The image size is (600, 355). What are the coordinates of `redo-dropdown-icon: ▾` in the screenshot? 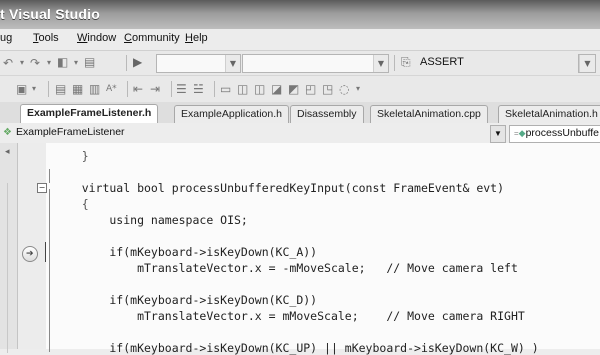 It's located at (49, 63).